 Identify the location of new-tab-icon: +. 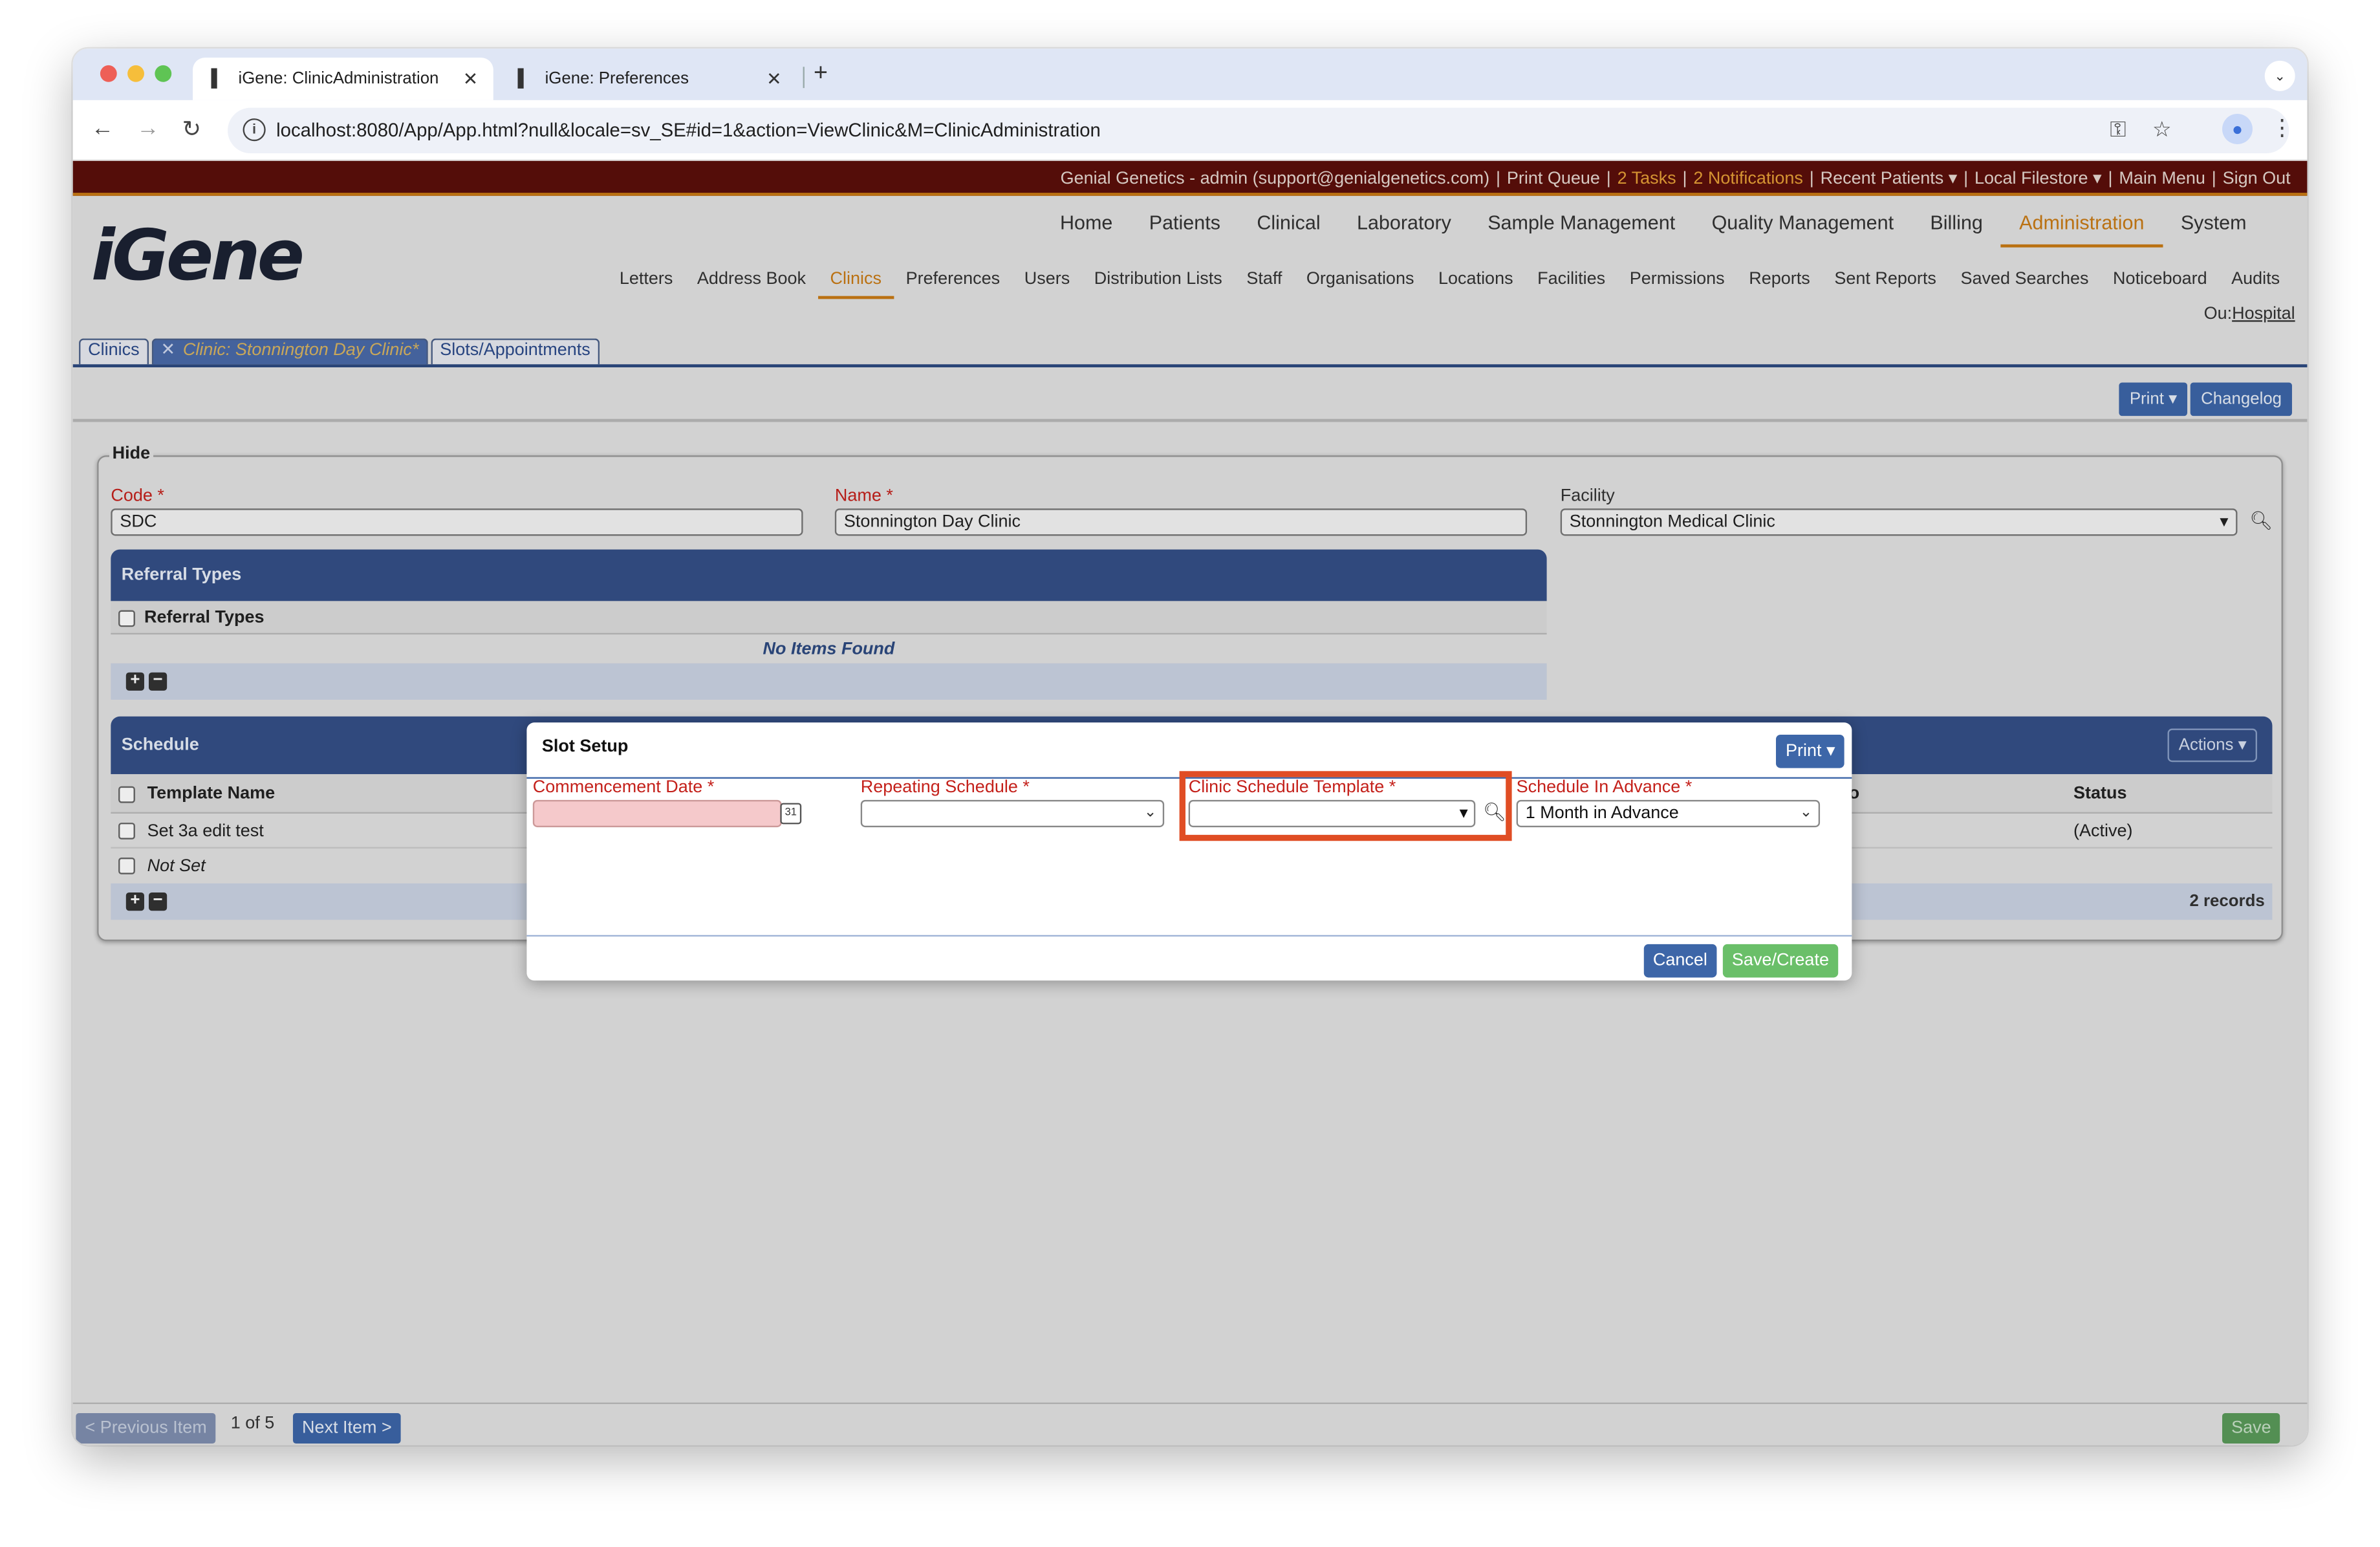
(821, 74).